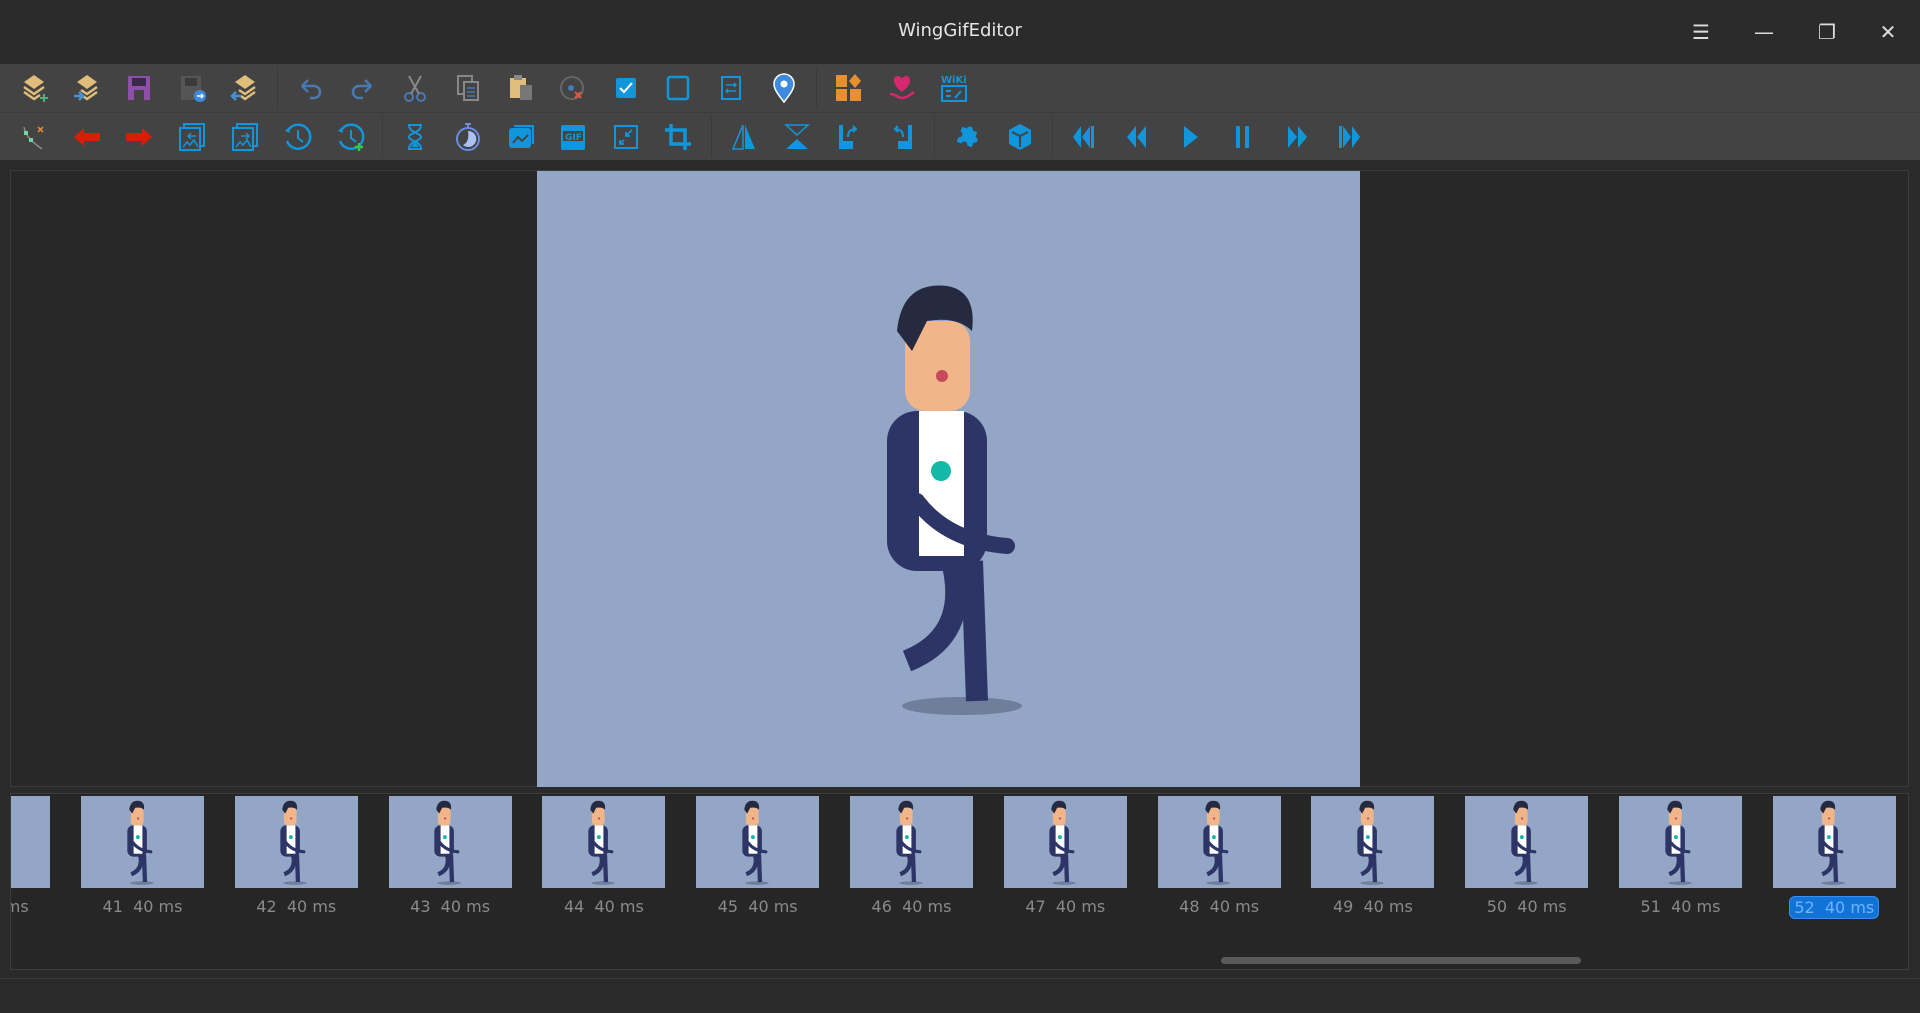  Describe the element at coordinates (573, 88) in the screenshot. I see `search-remove-button` at that location.